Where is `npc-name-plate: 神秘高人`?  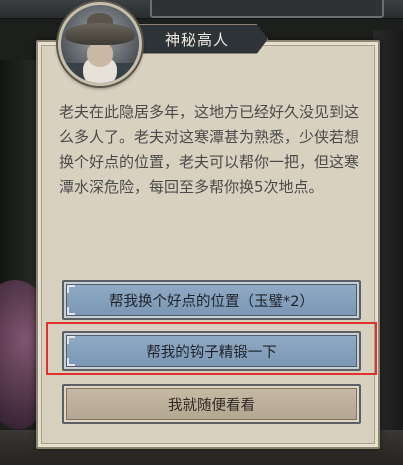 npc-name-plate: 神秘高人 is located at coordinates (197, 39).